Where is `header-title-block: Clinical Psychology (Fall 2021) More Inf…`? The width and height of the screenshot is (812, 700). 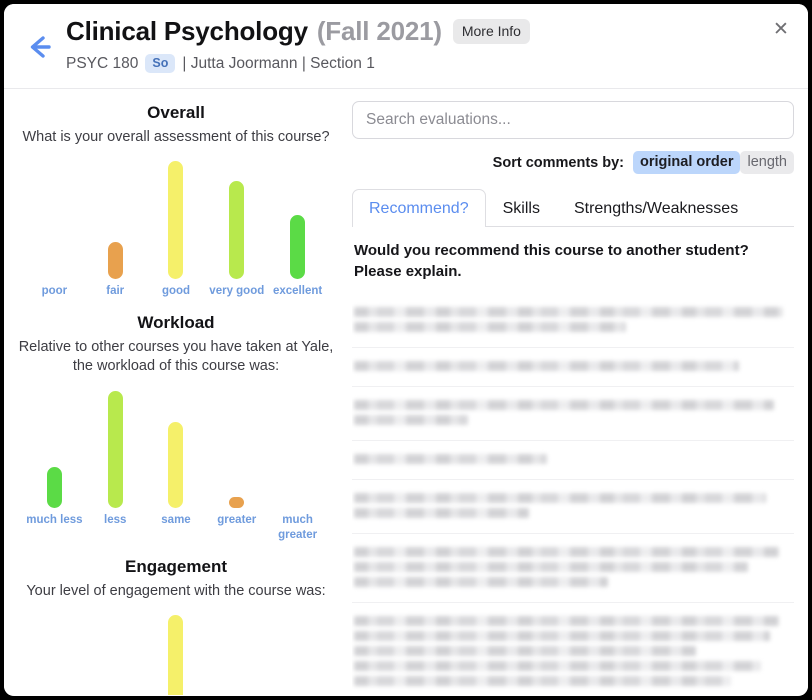 header-title-block: Clinical Psychology (Fall 2021) More Inf… is located at coordinates (407, 44).